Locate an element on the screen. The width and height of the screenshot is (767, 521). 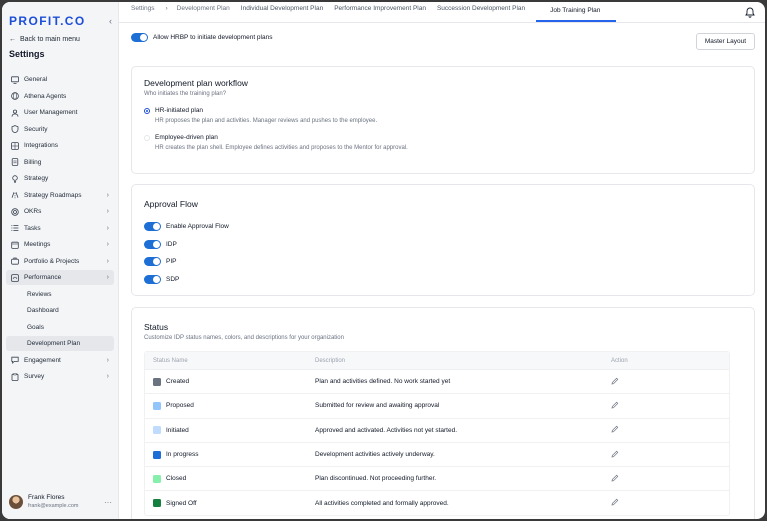
approval-toggle-row: Enable Approval Flow is located at coordinates (443, 226).